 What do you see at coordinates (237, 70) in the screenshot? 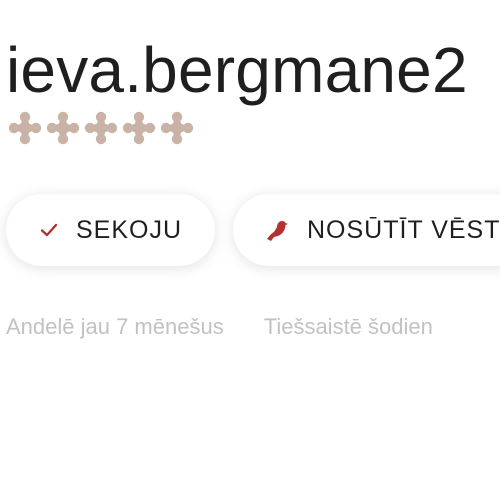
I see `profile-username: ieva.bergmane2` at bounding box center [237, 70].